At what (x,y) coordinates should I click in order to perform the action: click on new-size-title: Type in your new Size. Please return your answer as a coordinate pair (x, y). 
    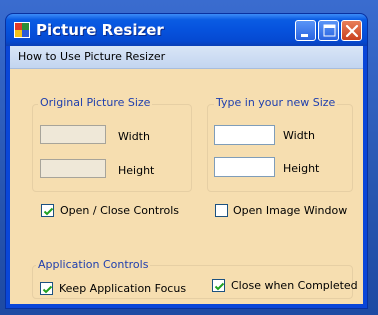
    Looking at the image, I should click on (276, 102).